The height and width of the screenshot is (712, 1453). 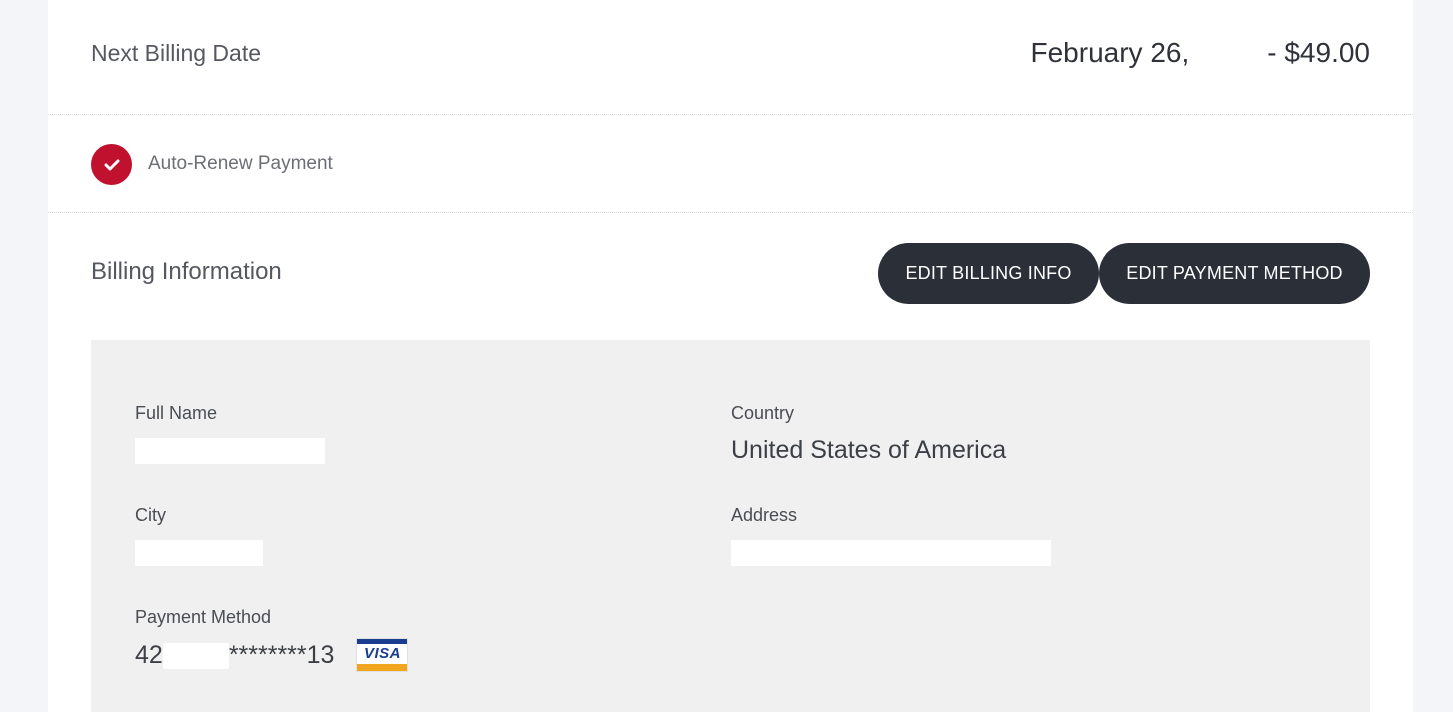 I want to click on full-name-value, so click(x=230, y=450).